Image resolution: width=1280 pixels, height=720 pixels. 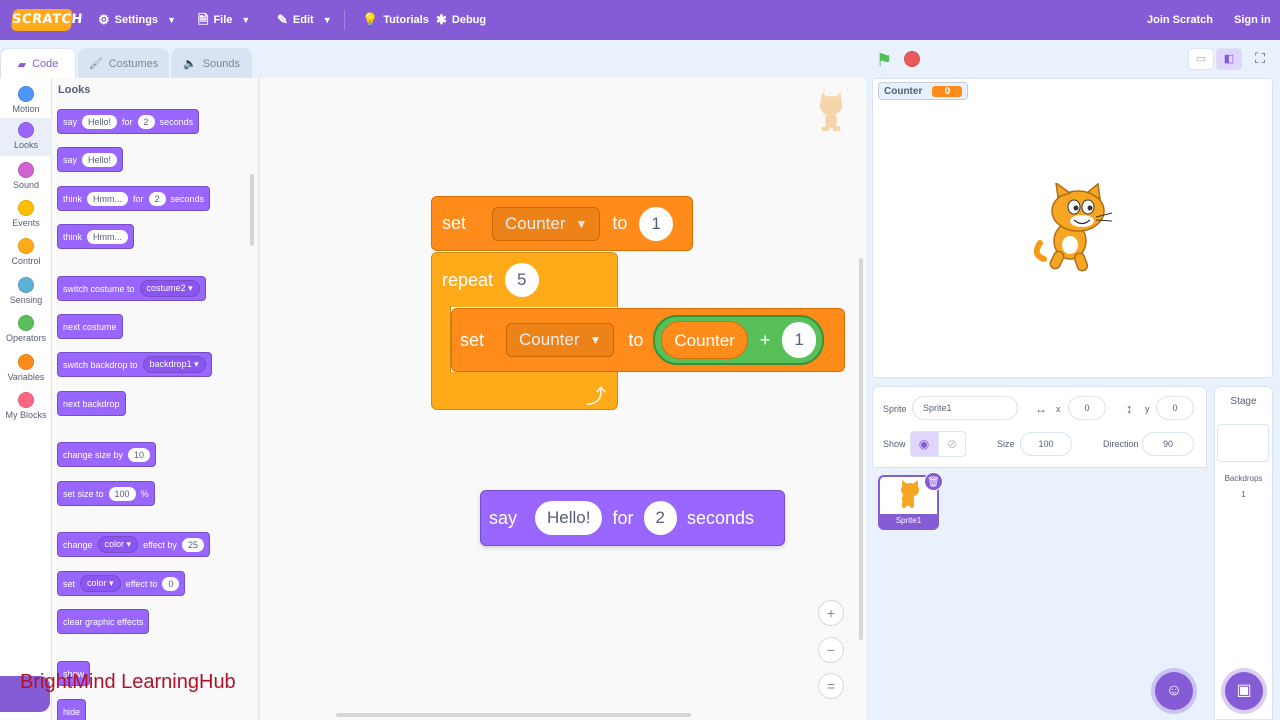 I want to click on category-looks: Looks, so click(x=26, y=137).